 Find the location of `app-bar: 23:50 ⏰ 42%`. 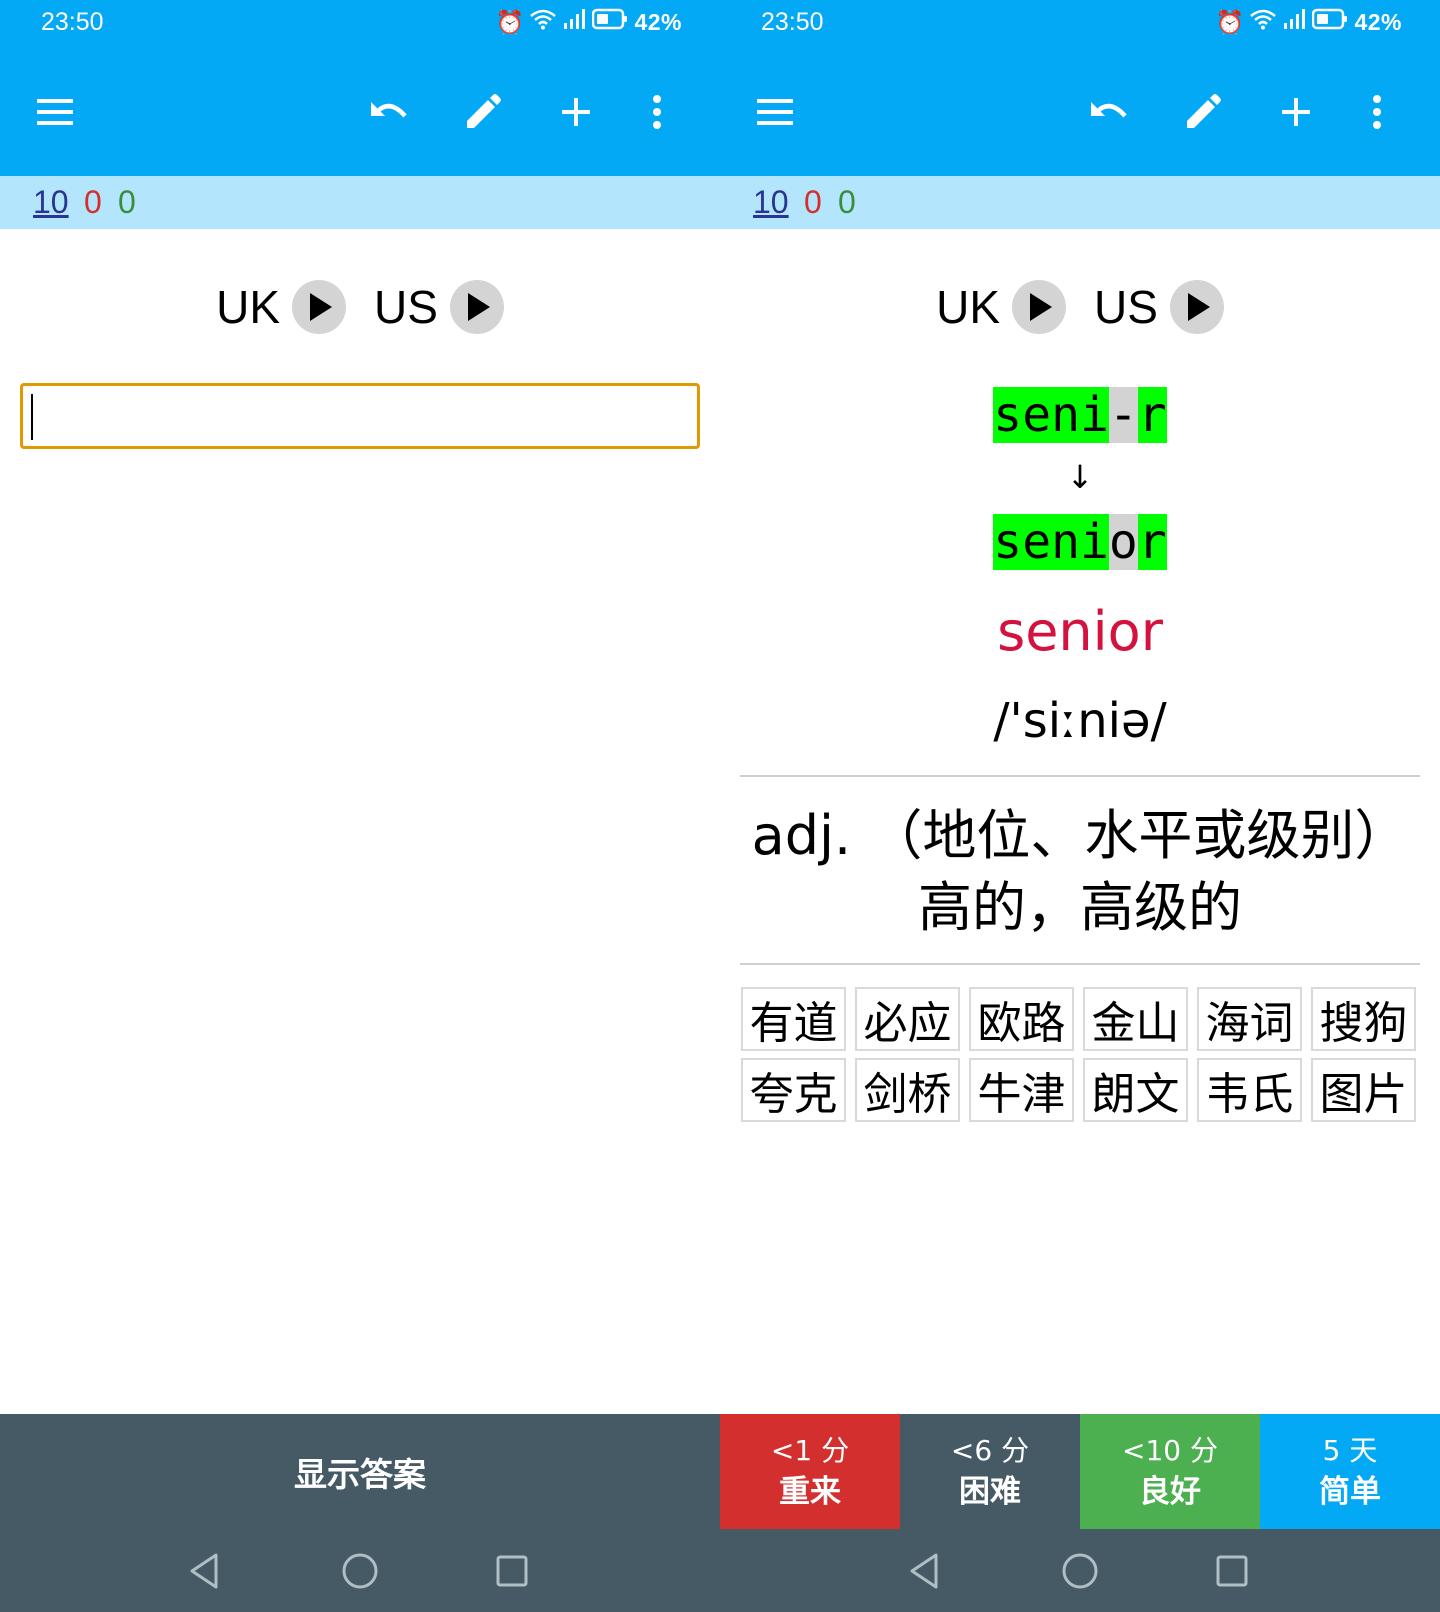

app-bar: 23:50 ⏰ 42% is located at coordinates (360, 88).